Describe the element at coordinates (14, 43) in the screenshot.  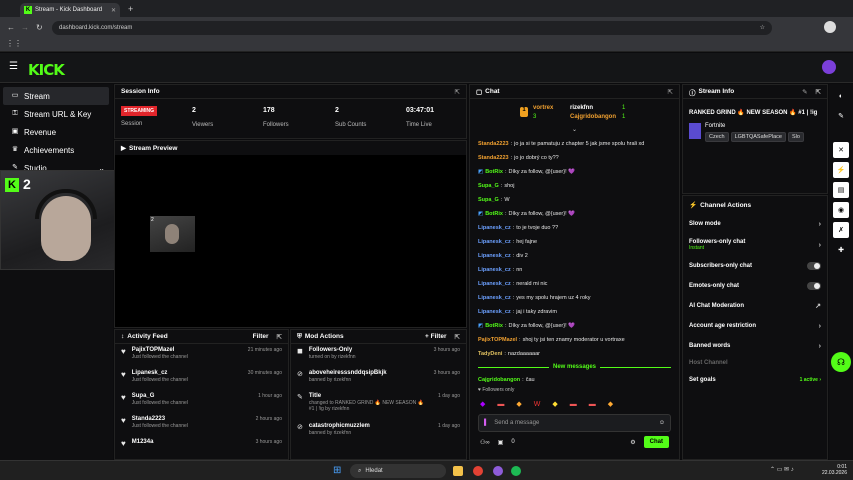
I see `apps-grid-icon: ⋮⋮` at that location.